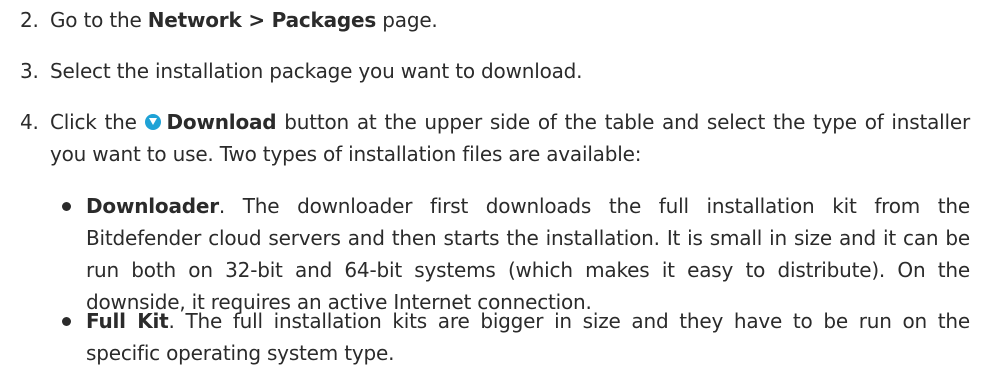 This screenshot has height=375, width=986. I want to click on download-label: Download, so click(221, 122).